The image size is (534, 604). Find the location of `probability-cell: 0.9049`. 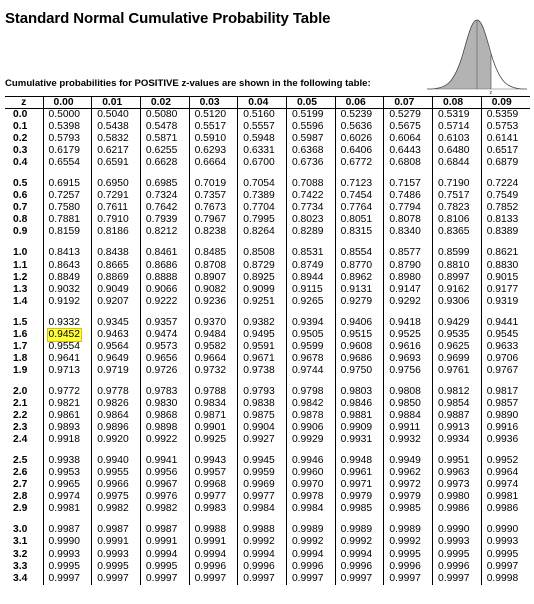

probability-cell: 0.9049 is located at coordinates (116, 289).